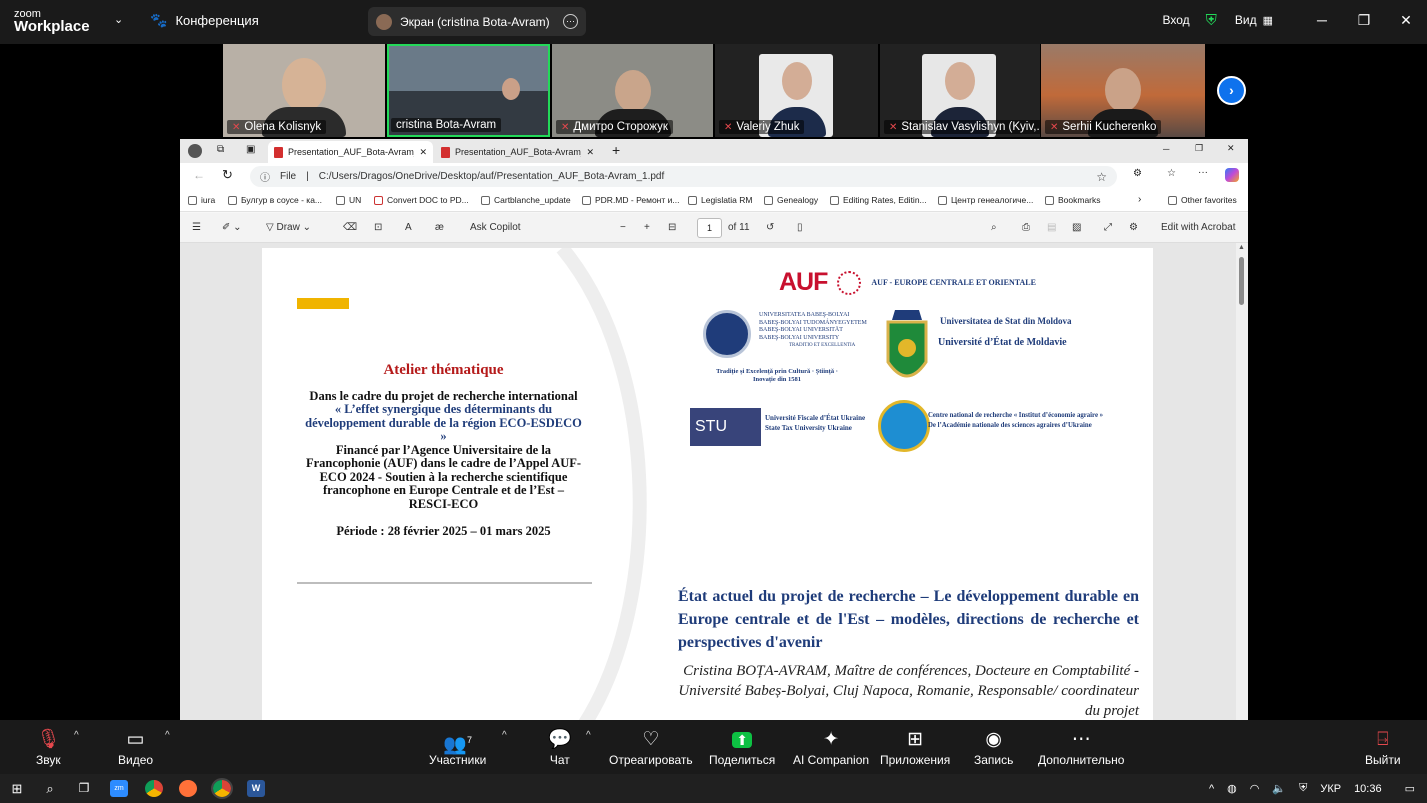 Image resolution: width=1427 pixels, height=803 pixels. Describe the element at coordinates (408, 227) in the screenshot. I see `read-aloud-icon: A` at that location.